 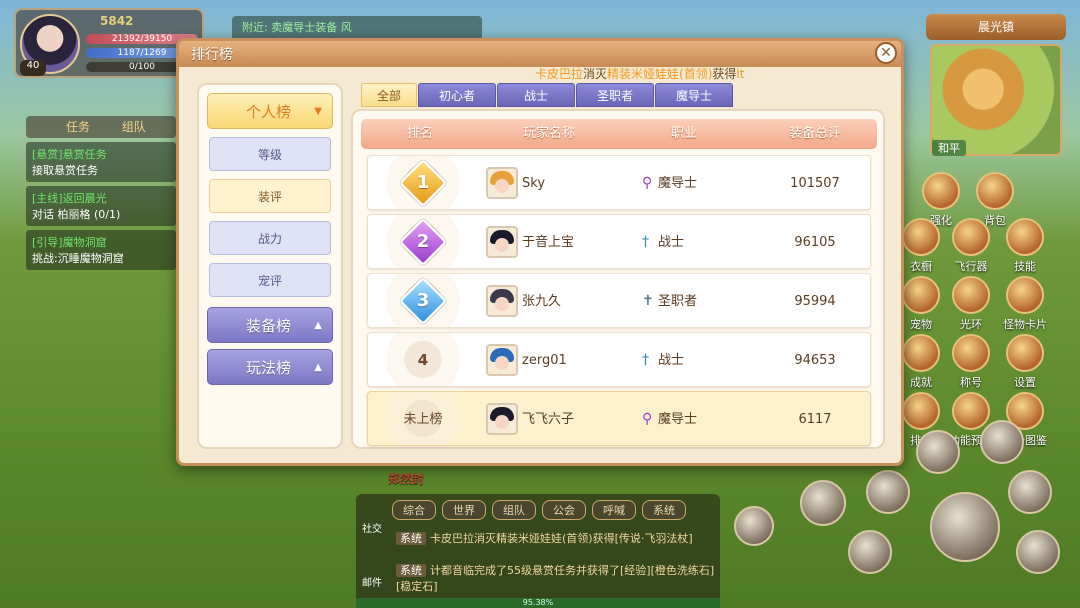 I want to click on rank-cell: 2, so click(x=423, y=241).